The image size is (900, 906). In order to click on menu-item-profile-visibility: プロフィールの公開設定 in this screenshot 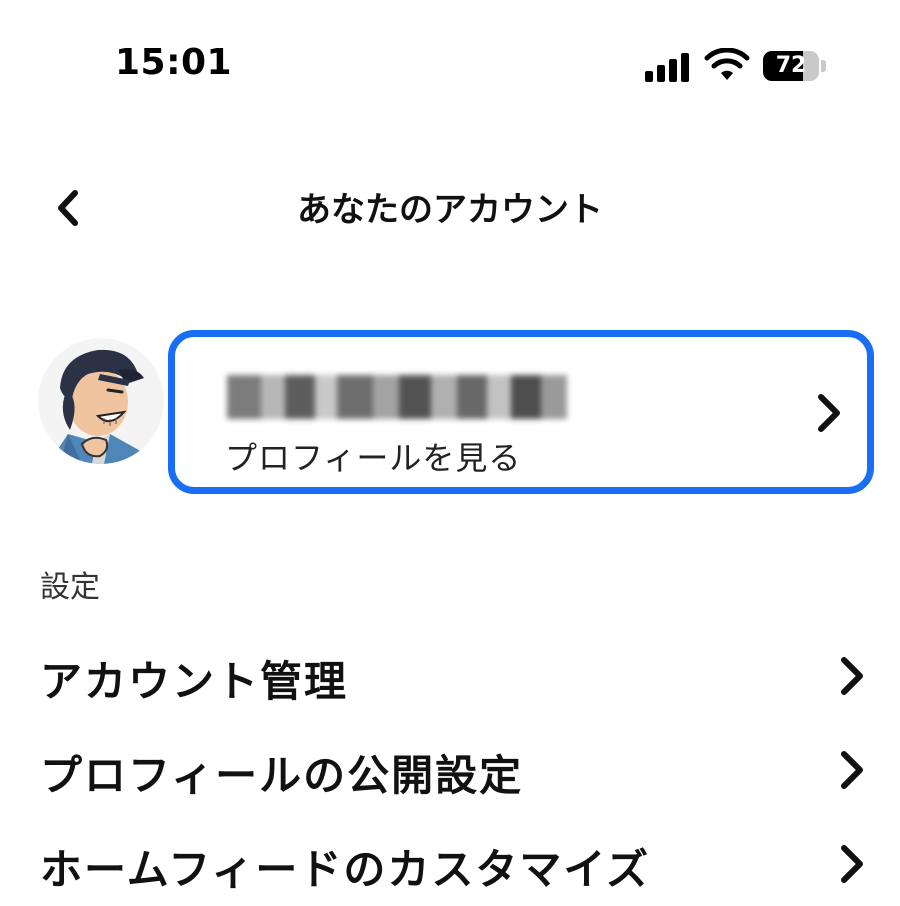, I will do `click(450, 767)`.